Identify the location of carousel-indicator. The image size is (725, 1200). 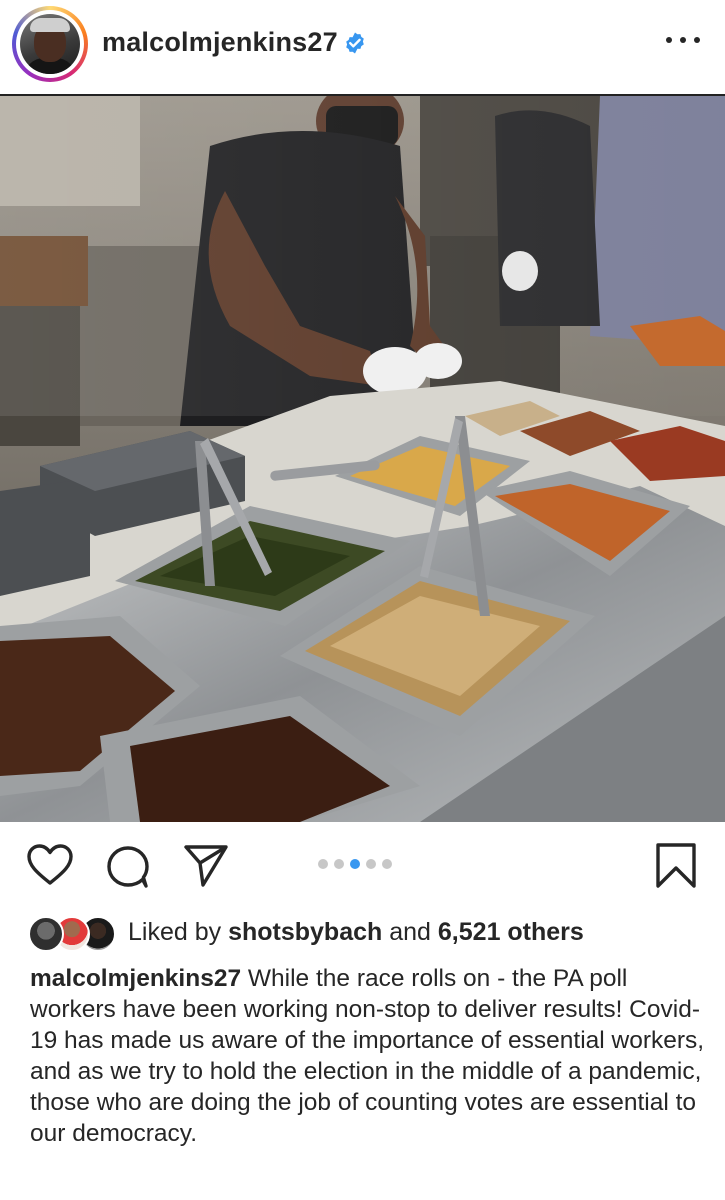
(355, 864).